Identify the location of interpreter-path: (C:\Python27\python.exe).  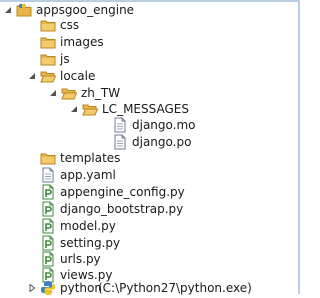
(175, 288).